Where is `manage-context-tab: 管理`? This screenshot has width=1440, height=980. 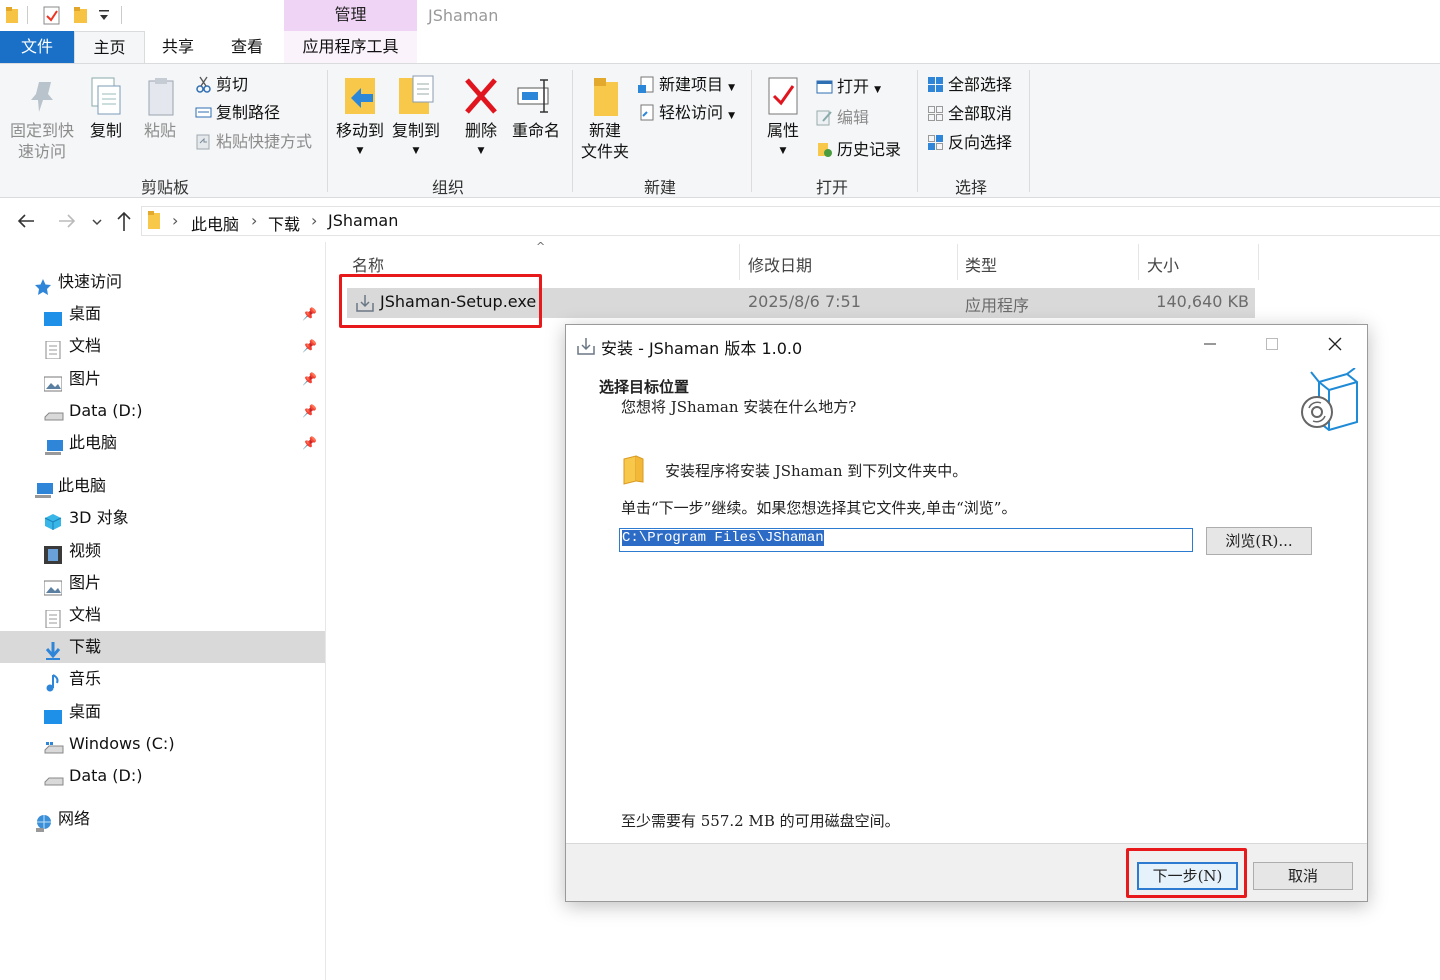
manage-context-tab: 管理 is located at coordinates (350, 15).